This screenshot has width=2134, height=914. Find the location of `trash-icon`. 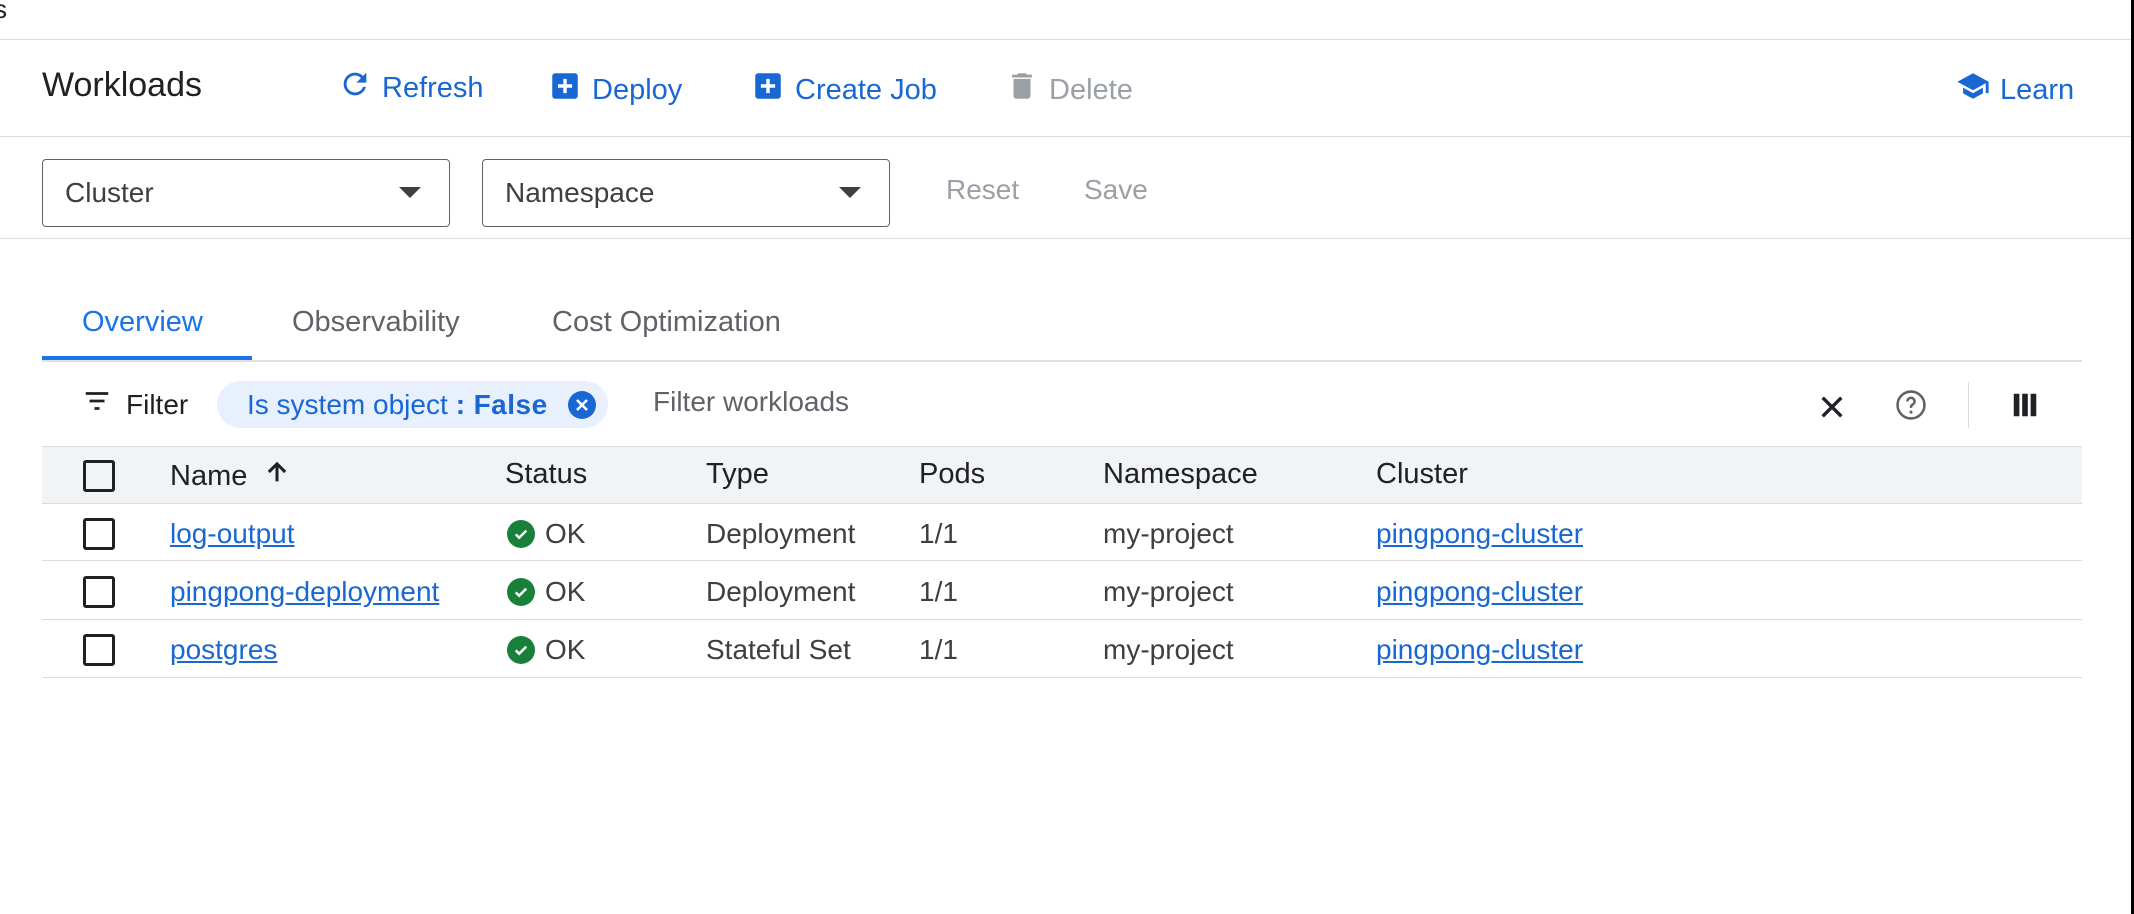

trash-icon is located at coordinates (1022, 90).